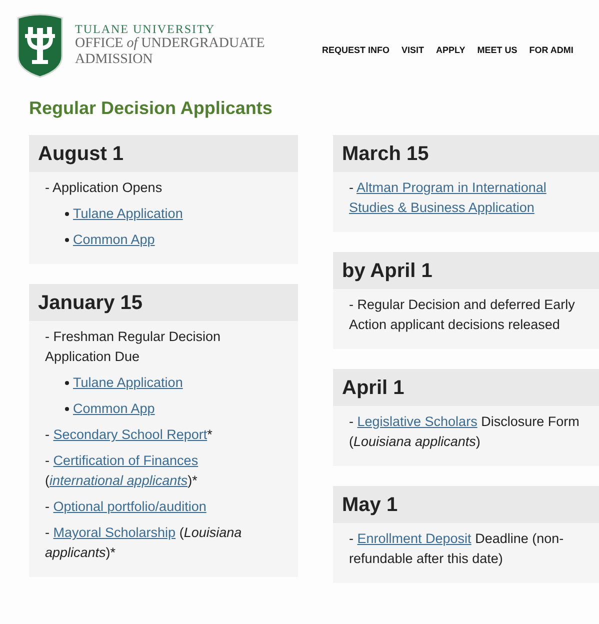  I want to click on link: Optional portfolio/audition, so click(129, 506).